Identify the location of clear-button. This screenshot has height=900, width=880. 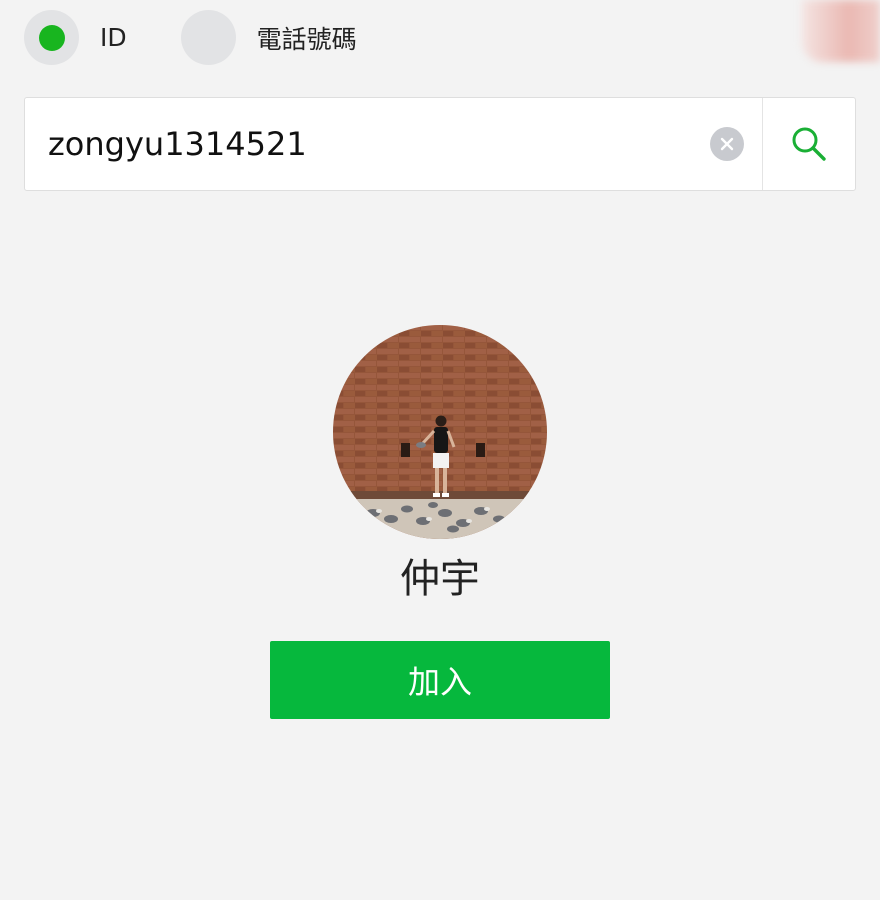
(727, 144).